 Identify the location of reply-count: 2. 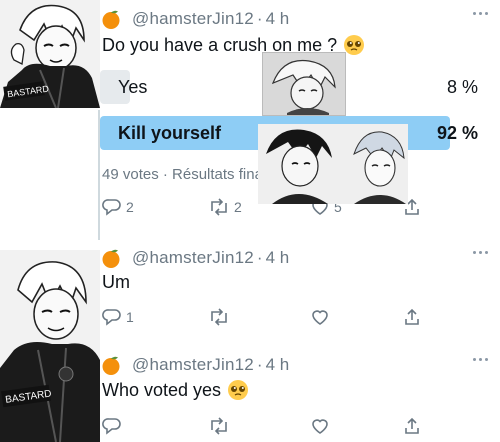
(130, 207).